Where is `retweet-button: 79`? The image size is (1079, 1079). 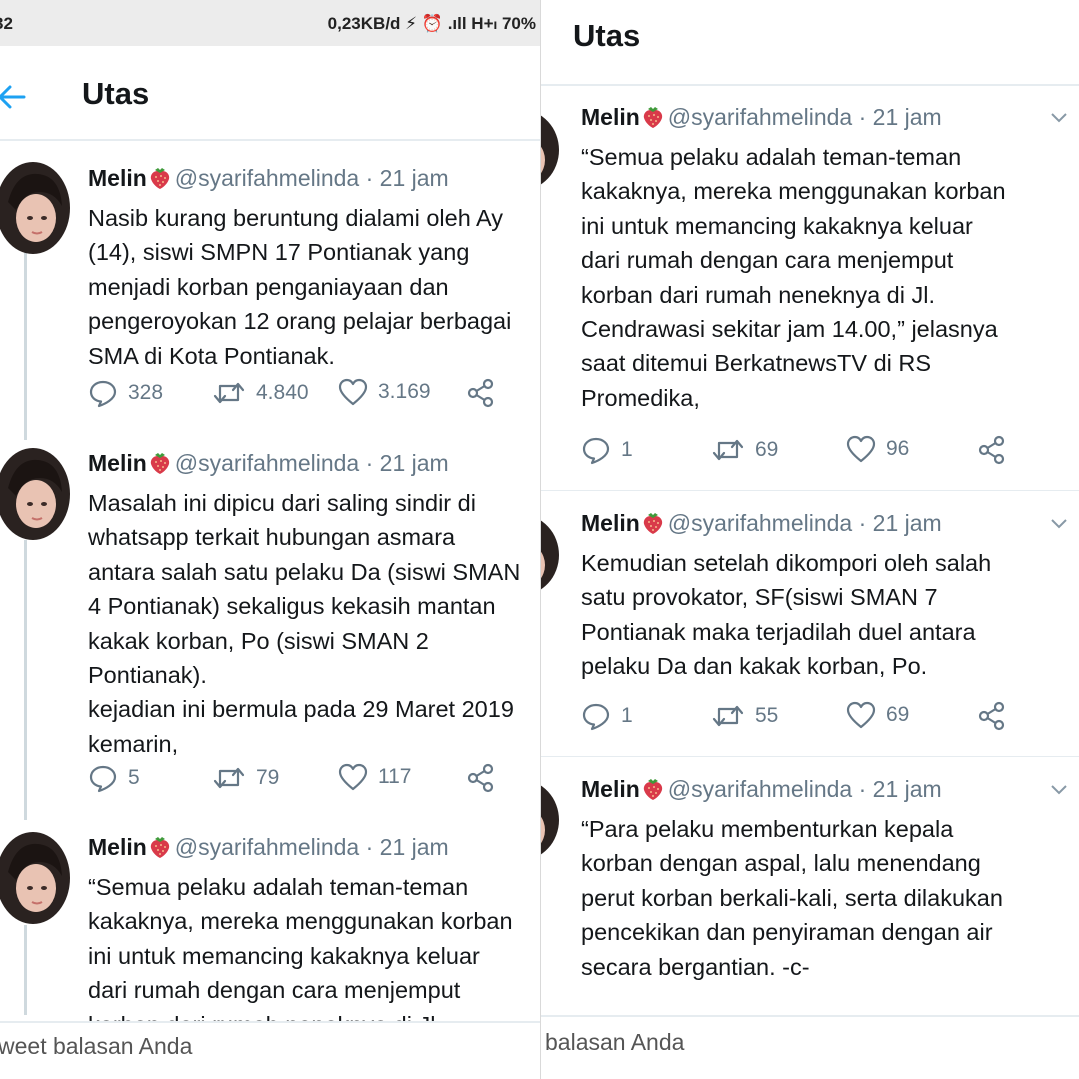 retweet-button: 79 is located at coordinates (245, 778).